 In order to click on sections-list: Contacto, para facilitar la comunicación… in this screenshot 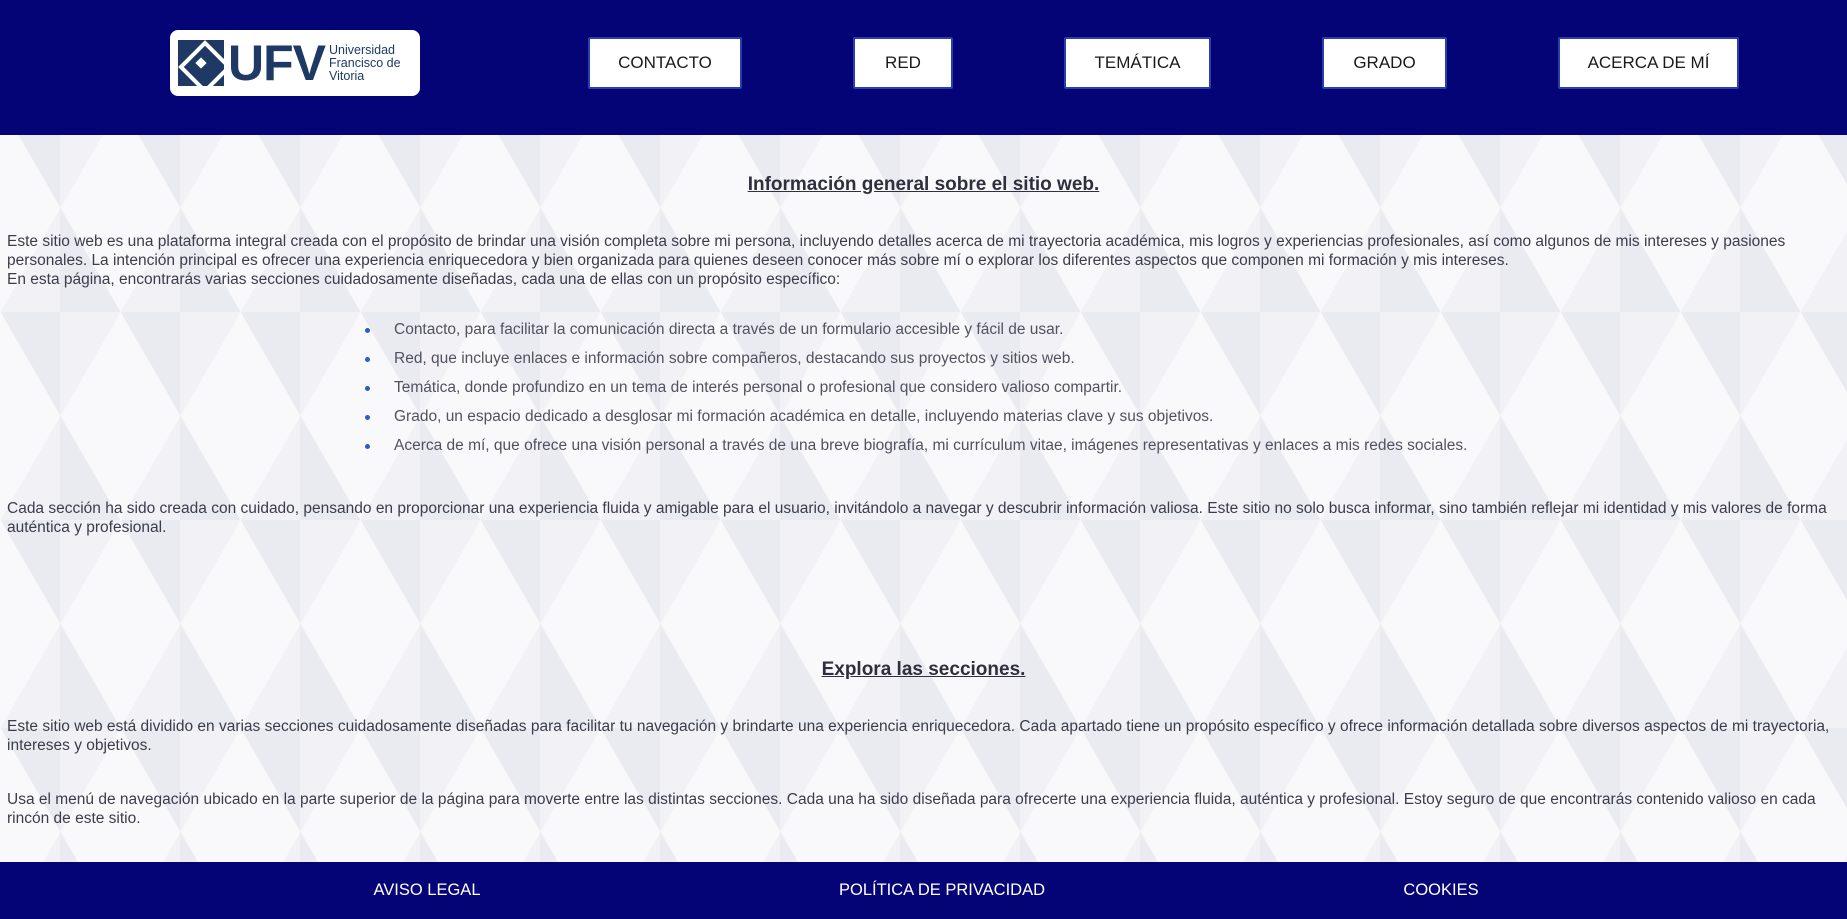, I will do `click(915, 392)`.